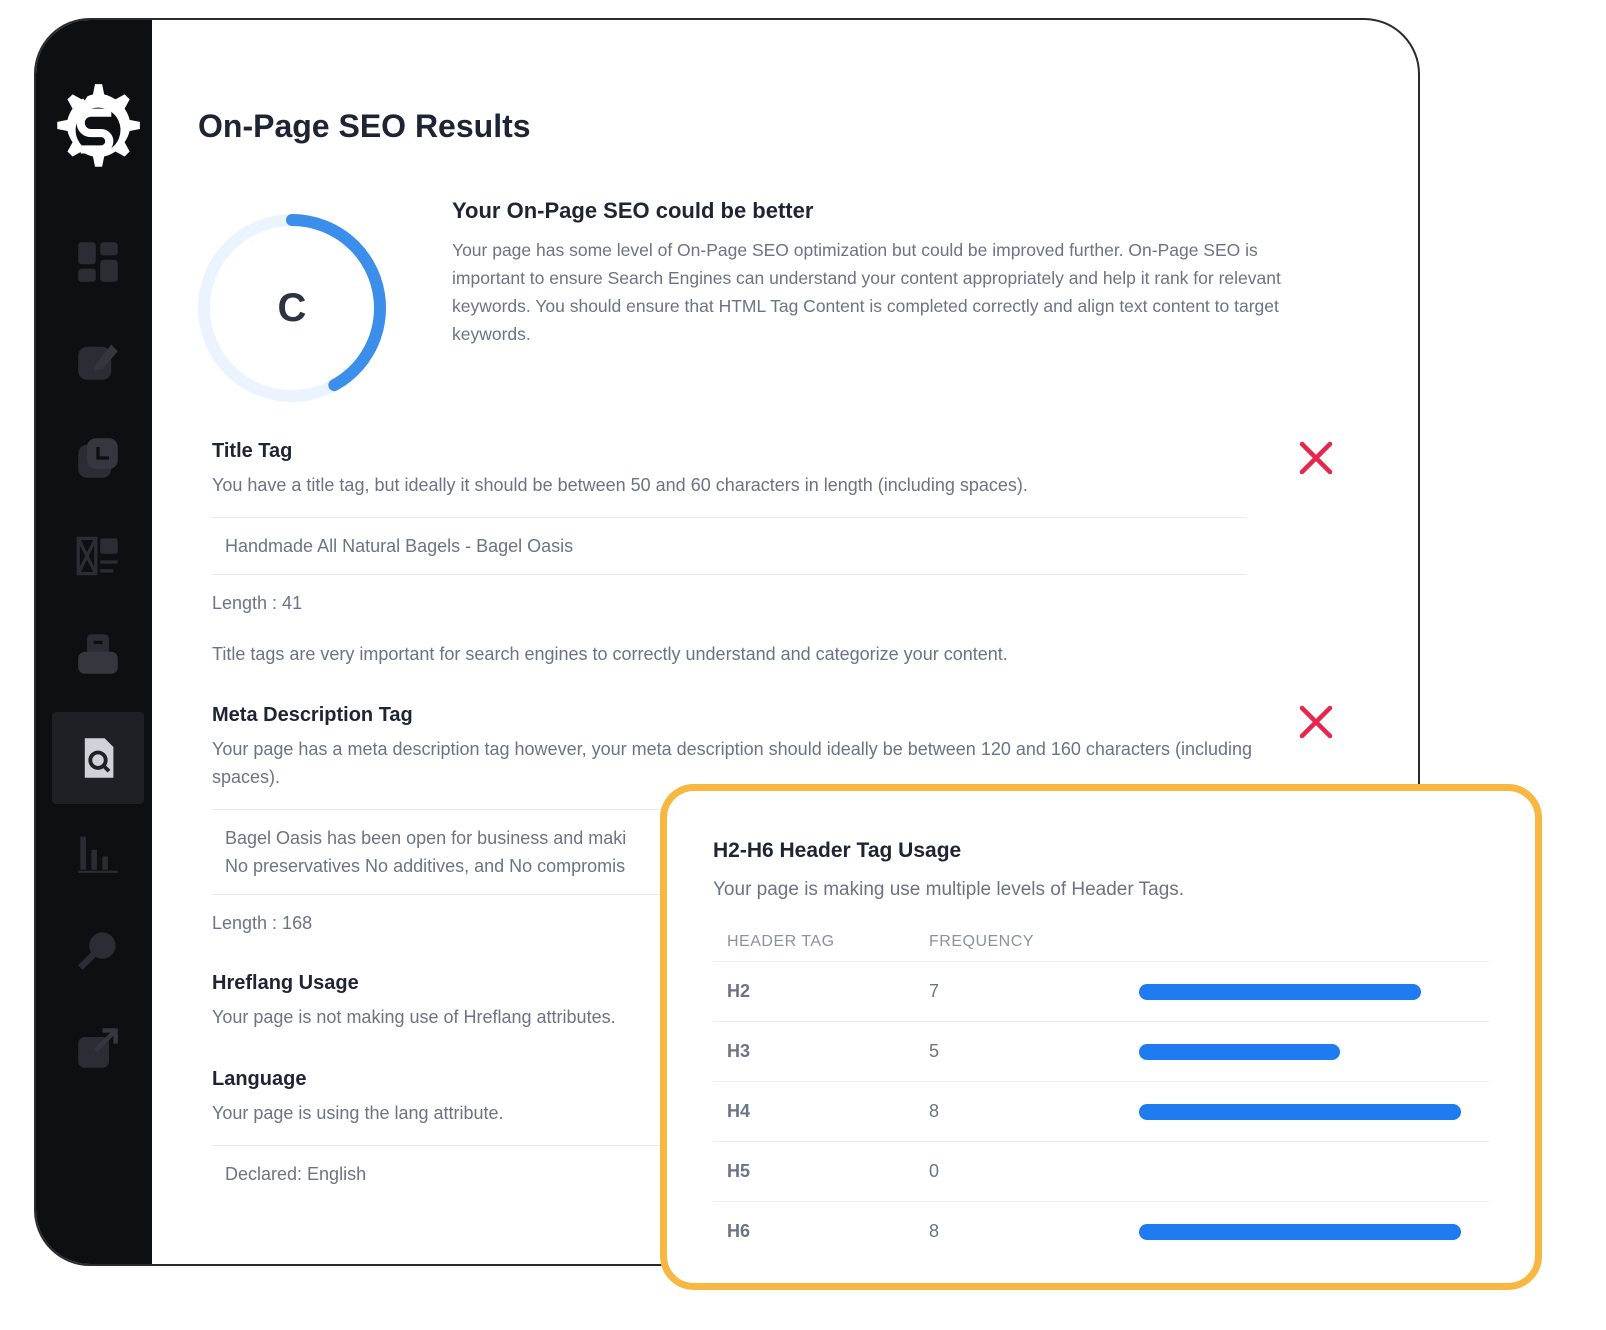  I want to click on header-tag-table: HEADER TAG FREQUENCY H2 7 H3 5 H4 8 H5 0 H6 8, so click(1101, 1092).